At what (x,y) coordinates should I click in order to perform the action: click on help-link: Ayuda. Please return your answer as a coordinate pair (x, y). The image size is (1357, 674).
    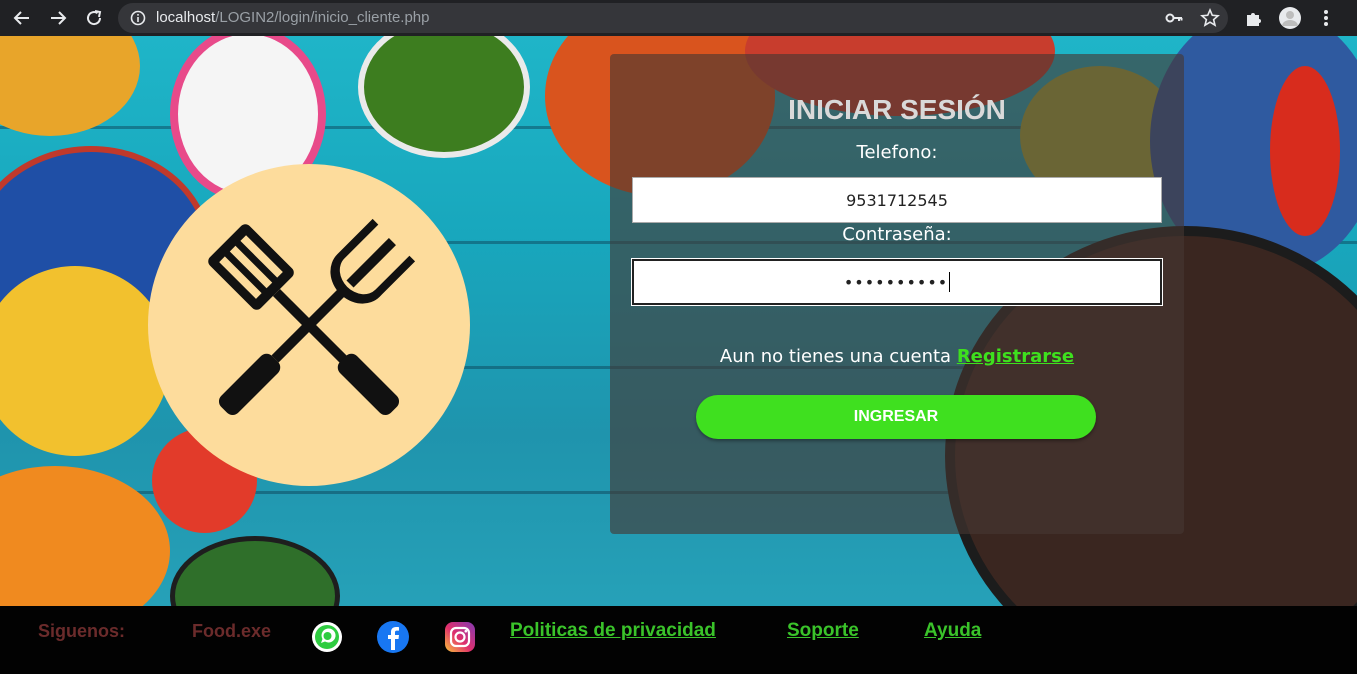
    Looking at the image, I should click on (952, 631).